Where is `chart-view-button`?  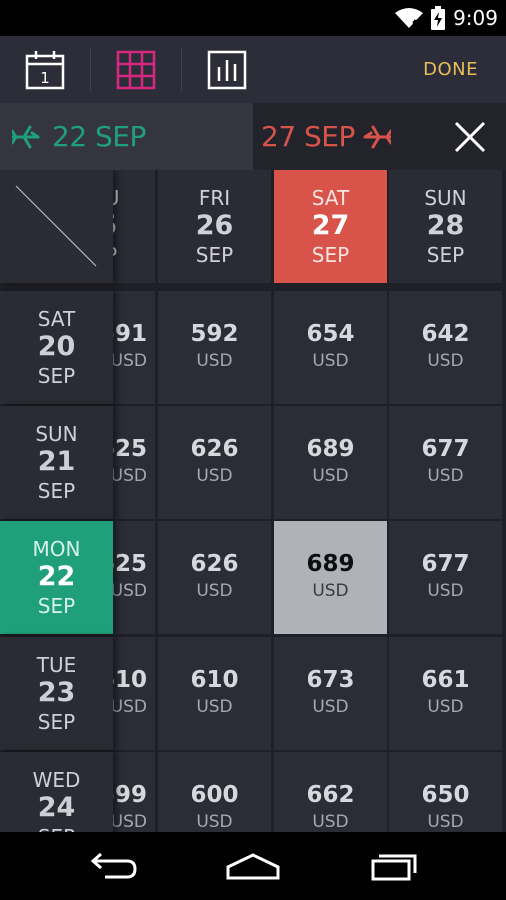 chart-view-button is located at coordinates (227, 69).